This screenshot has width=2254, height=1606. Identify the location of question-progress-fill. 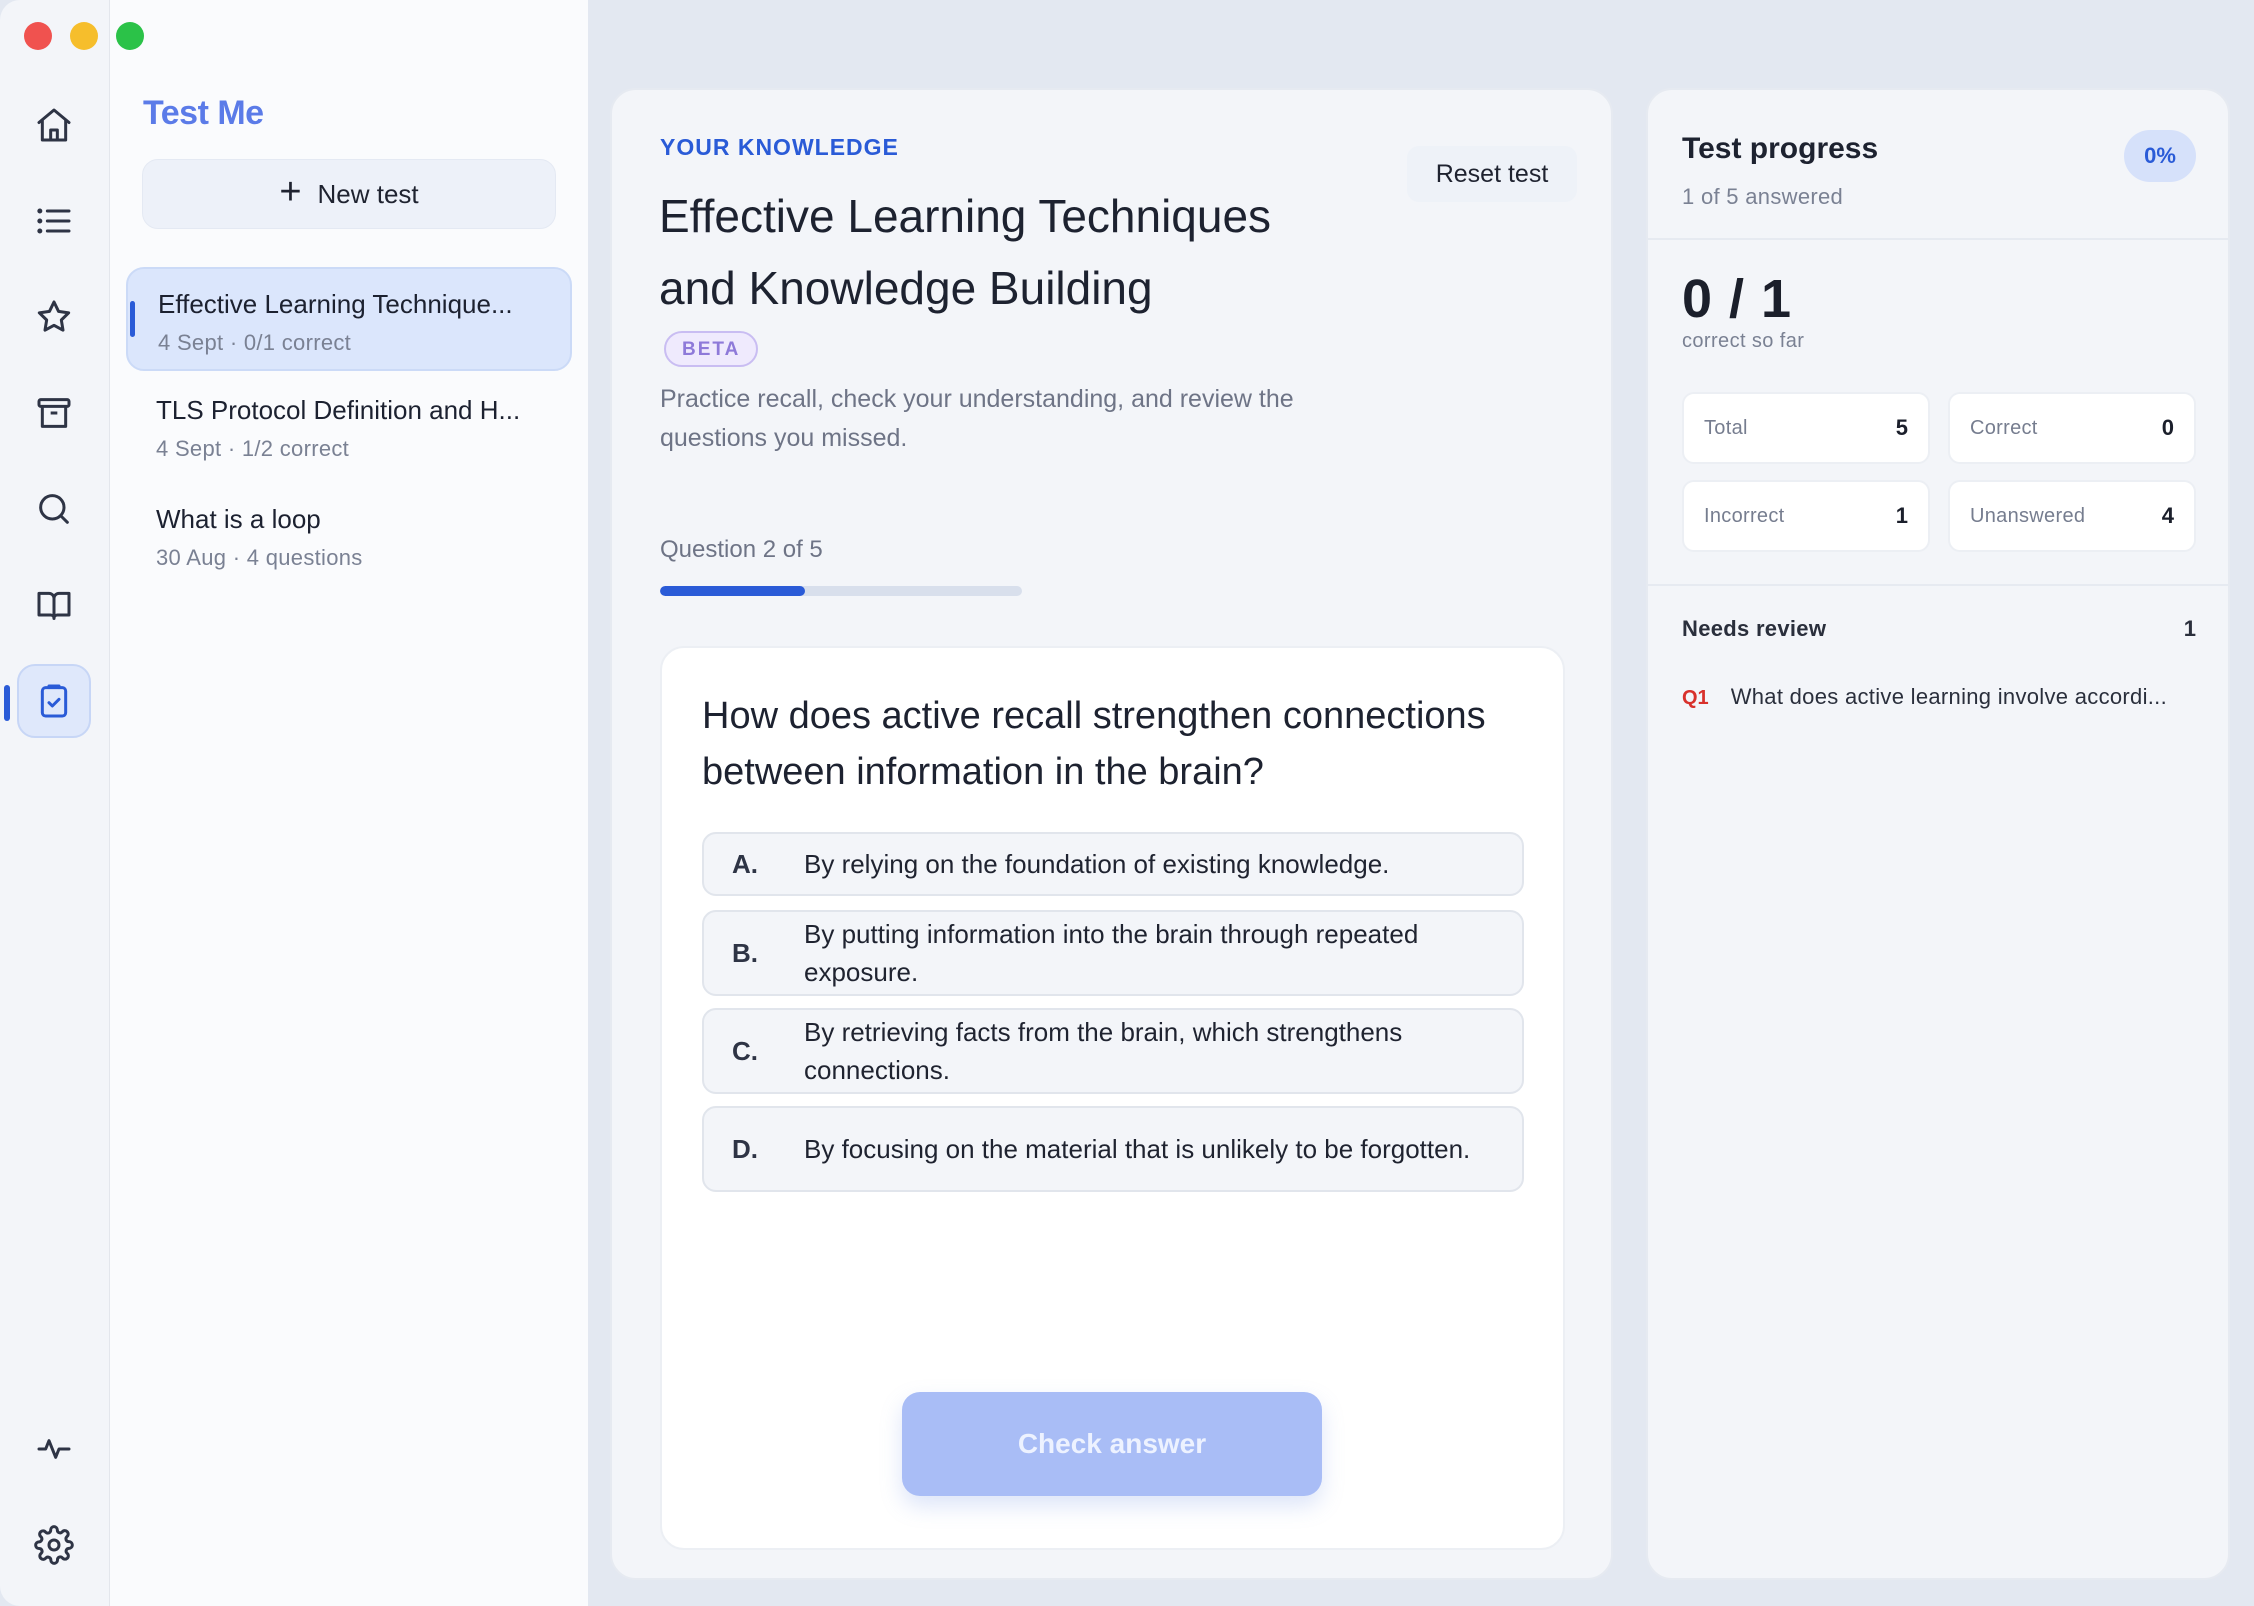
(732, 591).